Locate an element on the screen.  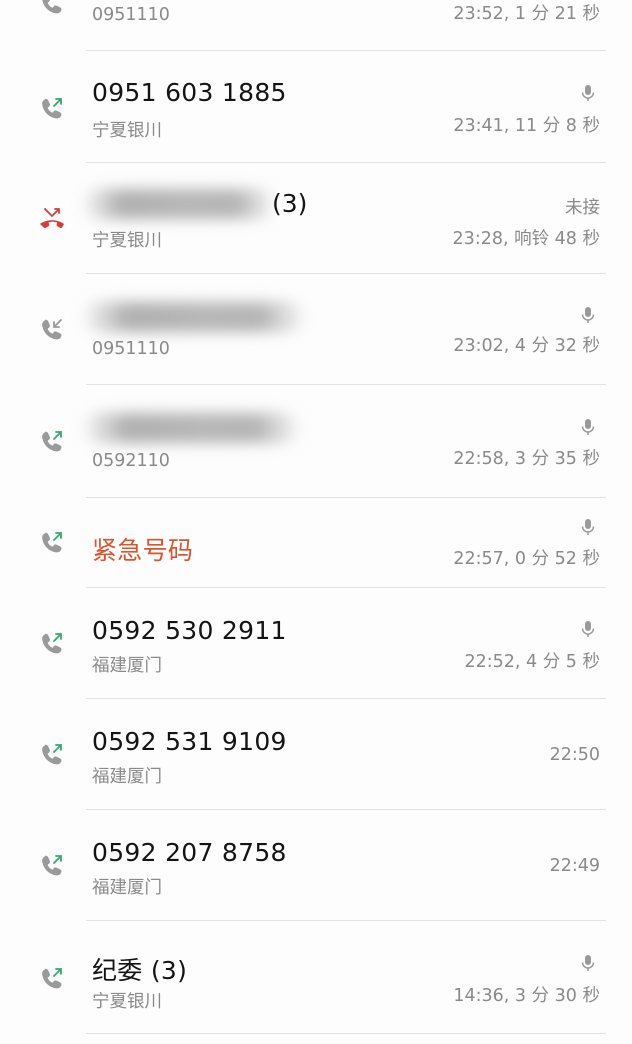
call-log-row: 0951 603 1885 宁夏银川 23:41, 11 分 8 秒 is located at coordinates (316, 107).